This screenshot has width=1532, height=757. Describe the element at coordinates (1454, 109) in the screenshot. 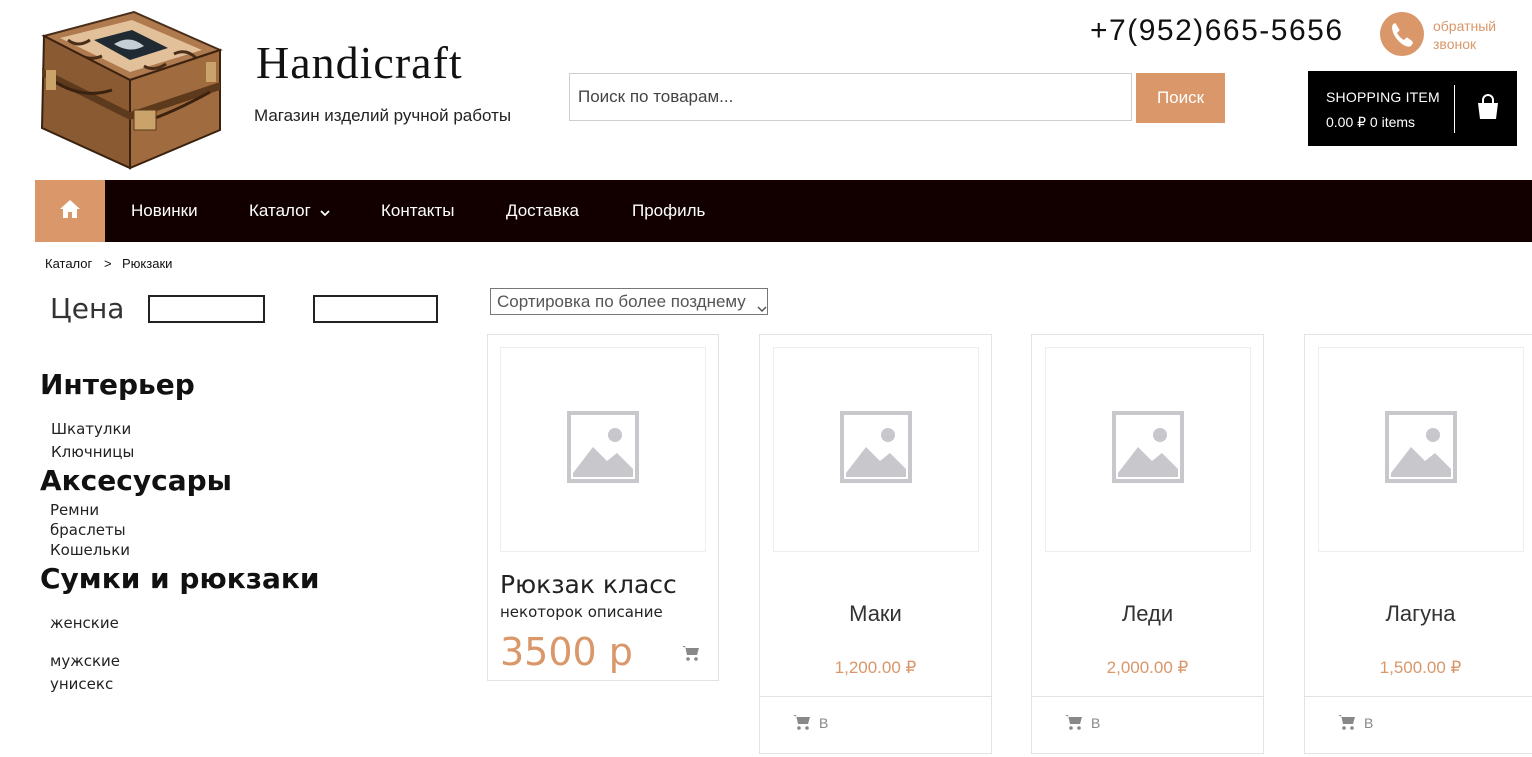

I see `cart-divider` at that location.